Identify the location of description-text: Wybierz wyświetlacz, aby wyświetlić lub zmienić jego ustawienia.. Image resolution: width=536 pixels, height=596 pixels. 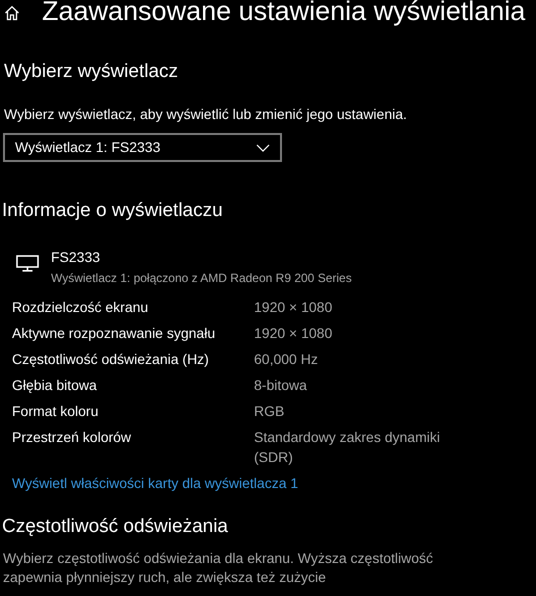
(206, 114).